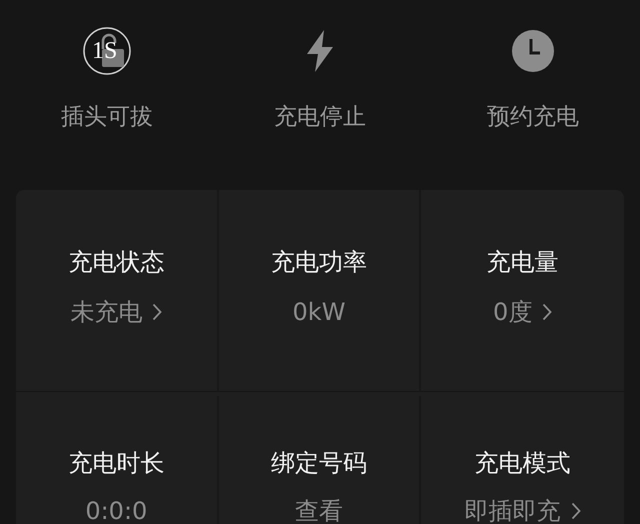 The image size is (640, 524). Describe the element at coordinates (533, 117) in the screenshot. I see `action-label: 预约充电` at that location.